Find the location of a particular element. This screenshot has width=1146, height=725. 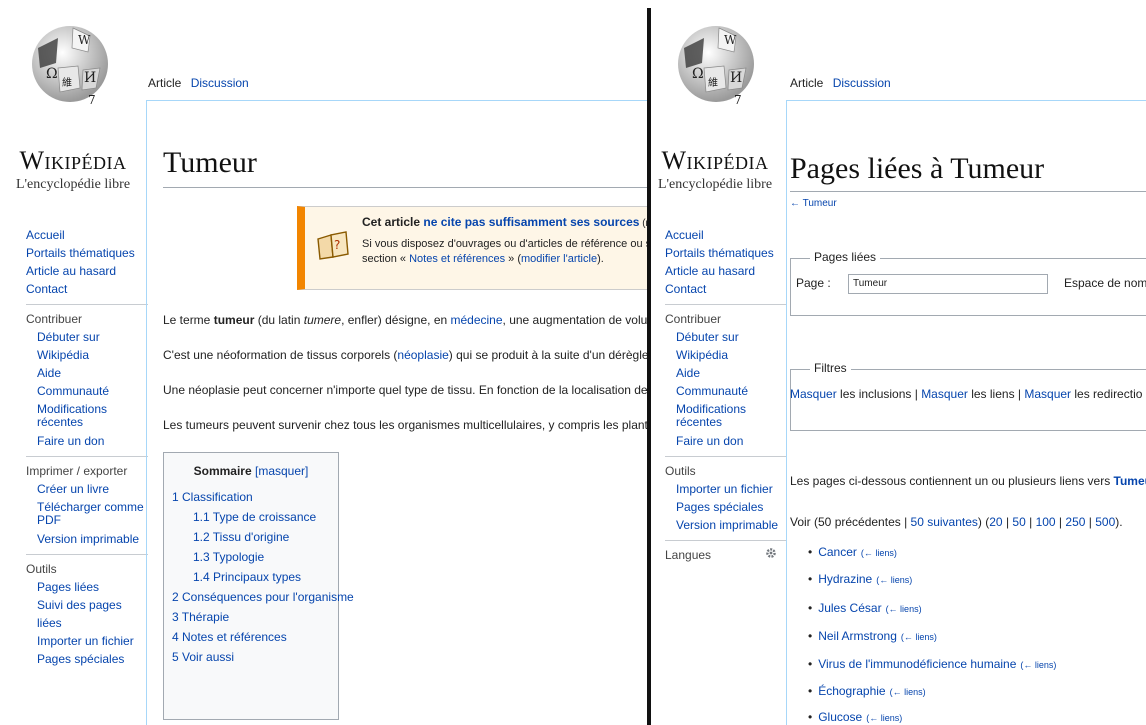

limit-100-link: 100 is located at coordinates (1046, 522).